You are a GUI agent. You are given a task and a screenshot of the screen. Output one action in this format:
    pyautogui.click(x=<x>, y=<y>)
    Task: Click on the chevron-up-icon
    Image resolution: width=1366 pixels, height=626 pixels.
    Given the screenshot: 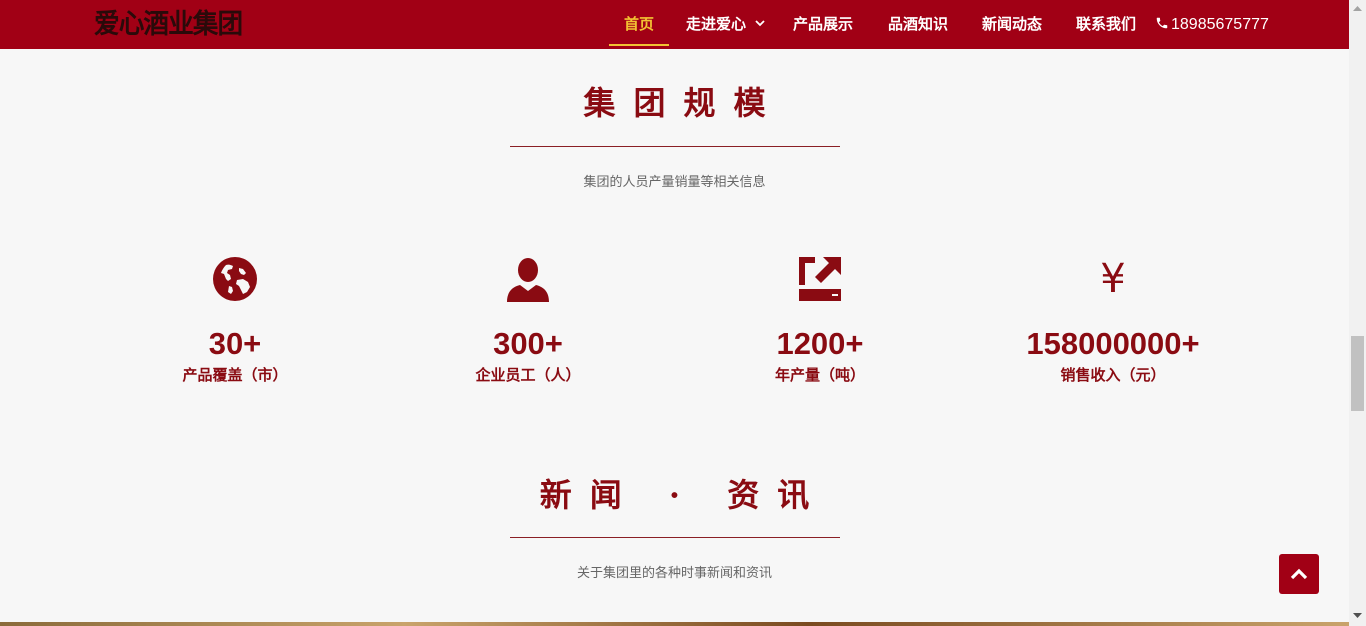 What is the action you would take?
    pyautogui.click(x=1299, y=574)
    